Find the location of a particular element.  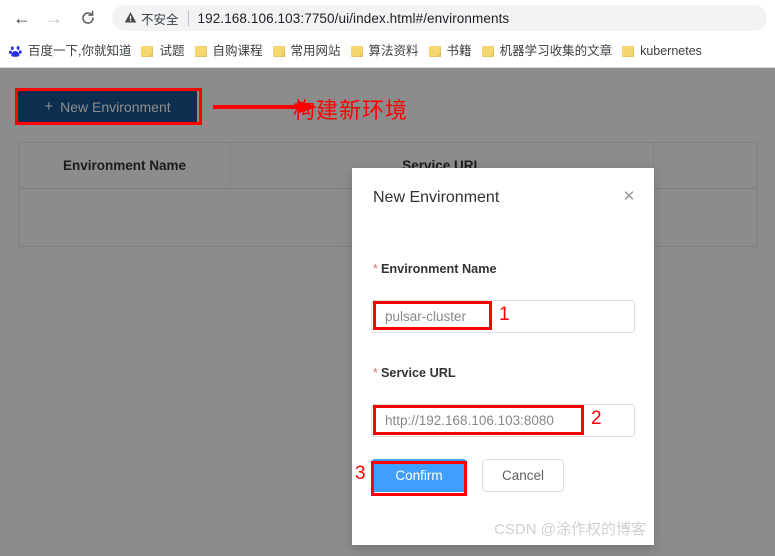

reload-icon is located at coordinates (88, 18).